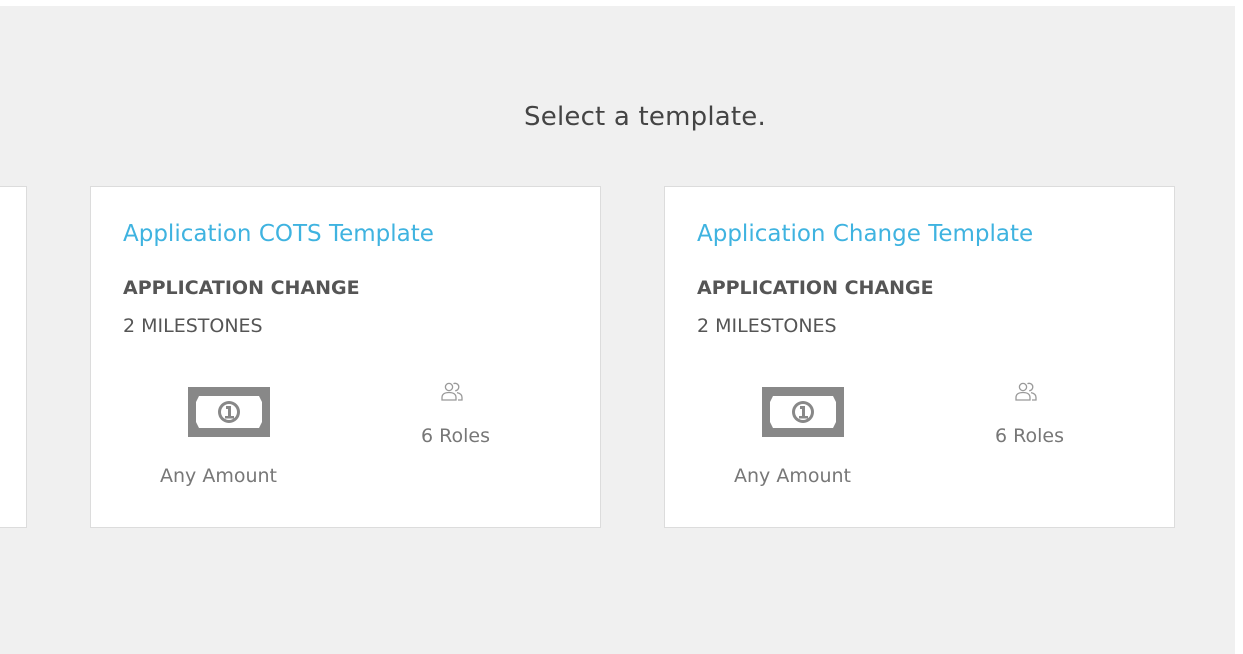 Image resolution: width=1243 pixels, height=654 pixels. Describe the element at coordinates (13, 357) in the screenshot. I see `template-card-partial` at that location.